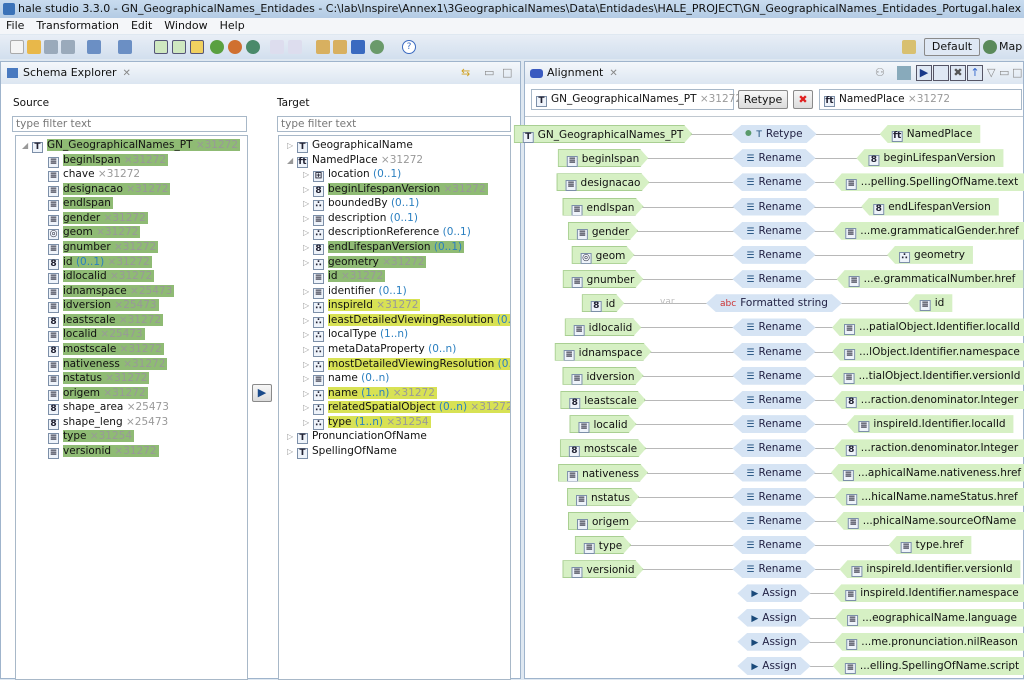 The height and width of the screenshot is (680, 1024). Describe the element at coordinates (975, 73) in the screenshot. I see `filter-inherit-icon: ↑` at that location.